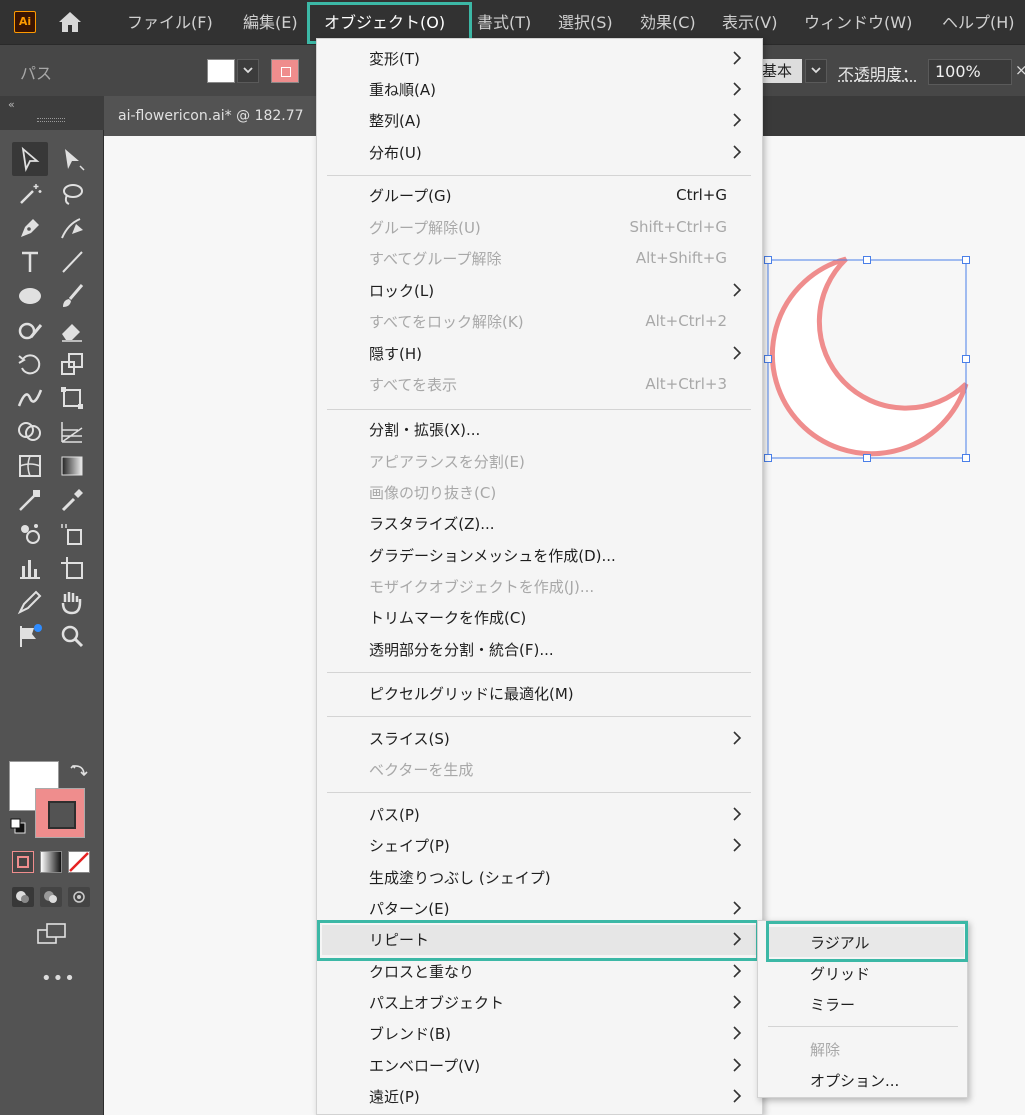 The width and height of the screenshot is (1025, 1115). Describe the element at coordinates (1020, 70) in the screenshot. I see `opacity-overflow: ×` at that location.